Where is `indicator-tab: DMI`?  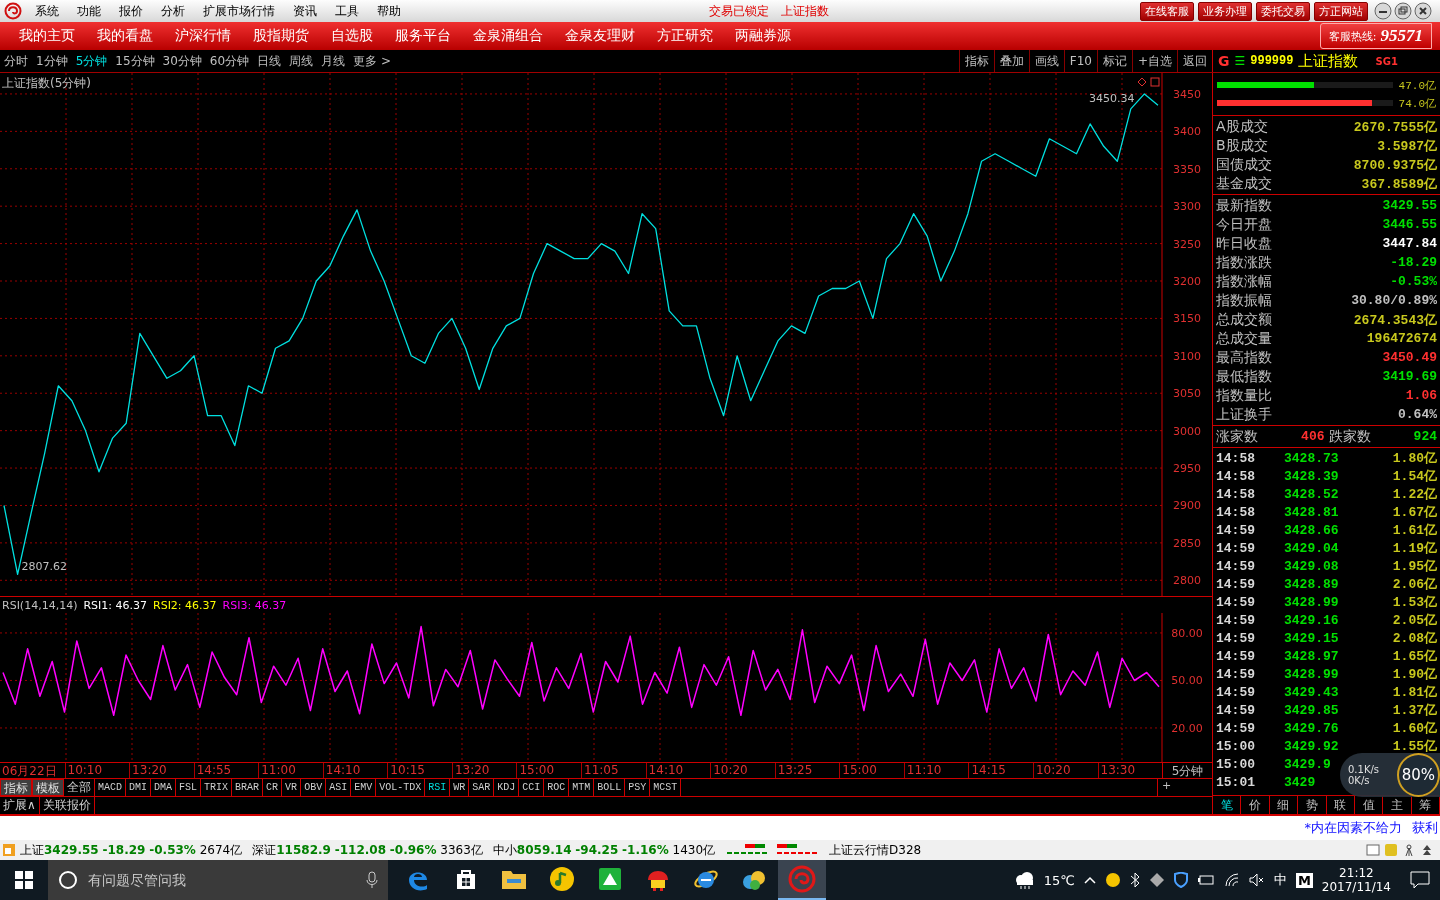
indicator-tab: DMI is located at coordinates (139, 787).